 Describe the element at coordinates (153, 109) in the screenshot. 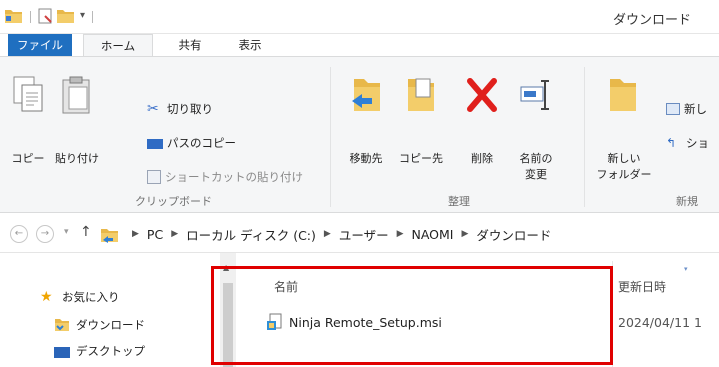

I see `scissors-icon: ✂` at that location.